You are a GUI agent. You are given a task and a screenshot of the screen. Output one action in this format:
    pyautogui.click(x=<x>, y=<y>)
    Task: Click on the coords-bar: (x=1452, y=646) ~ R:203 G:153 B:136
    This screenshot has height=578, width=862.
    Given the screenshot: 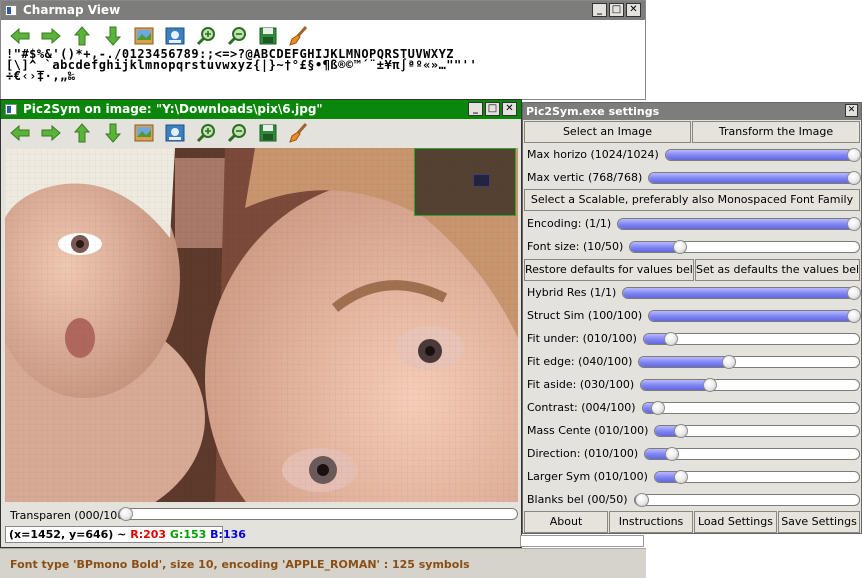 What is the action you would take?
    pyautogui.click(x=125, y=534)
    